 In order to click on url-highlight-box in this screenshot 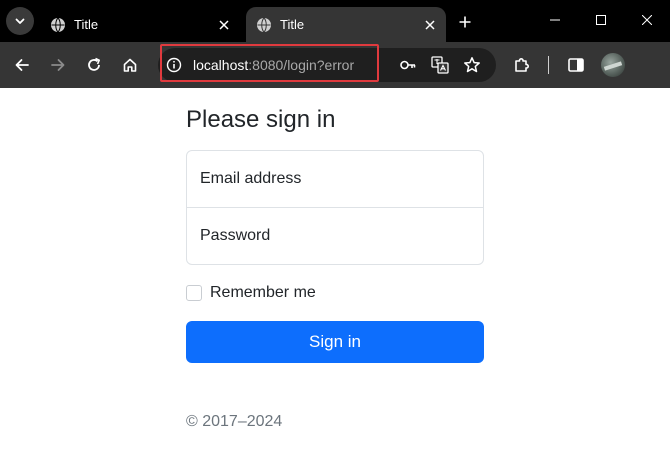, I will do `click(269, 63)`.